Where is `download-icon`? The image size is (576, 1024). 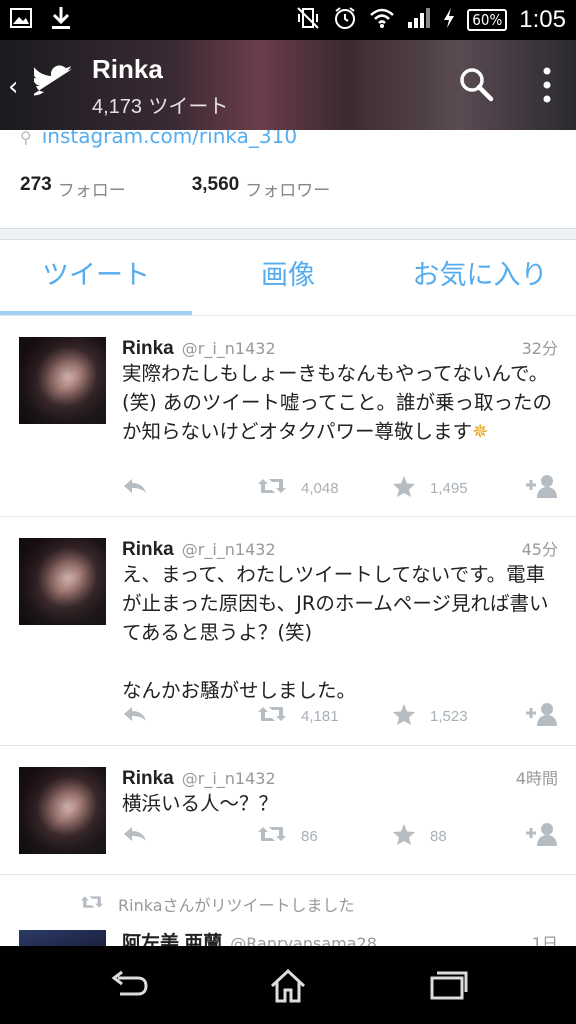
download-icon is located at coordinates (61, 20).